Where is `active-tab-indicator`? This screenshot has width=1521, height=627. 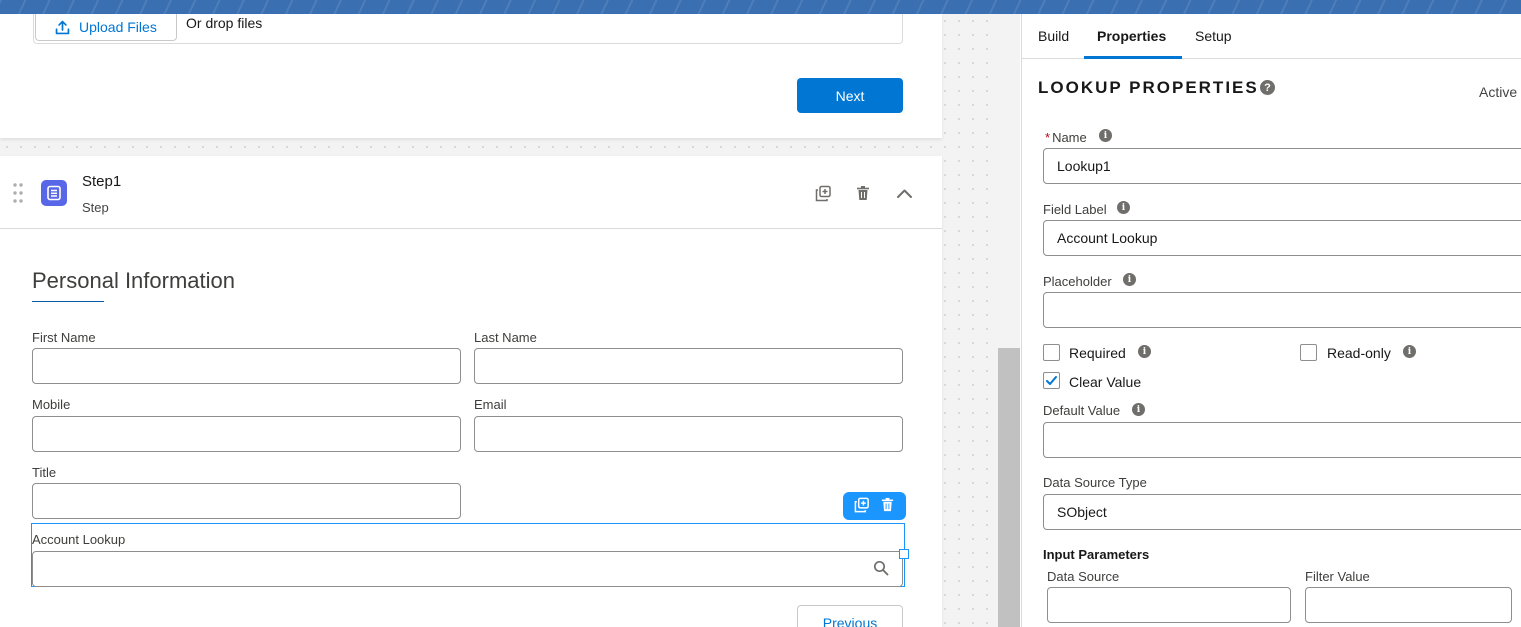
active-tab-indicator is located at coordinates (1133, 57).